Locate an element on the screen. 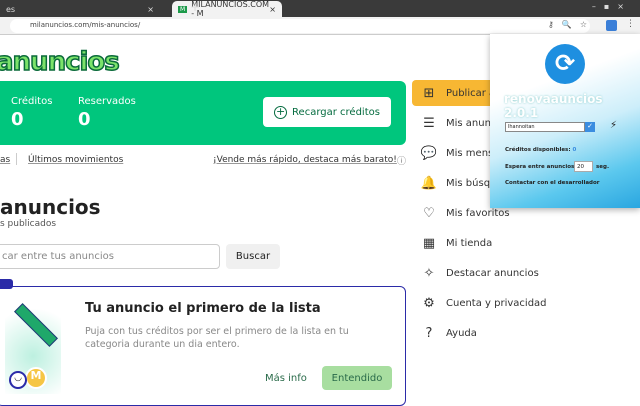  sidebar-item-label: Ayuda is located at coordinates (461, 333).